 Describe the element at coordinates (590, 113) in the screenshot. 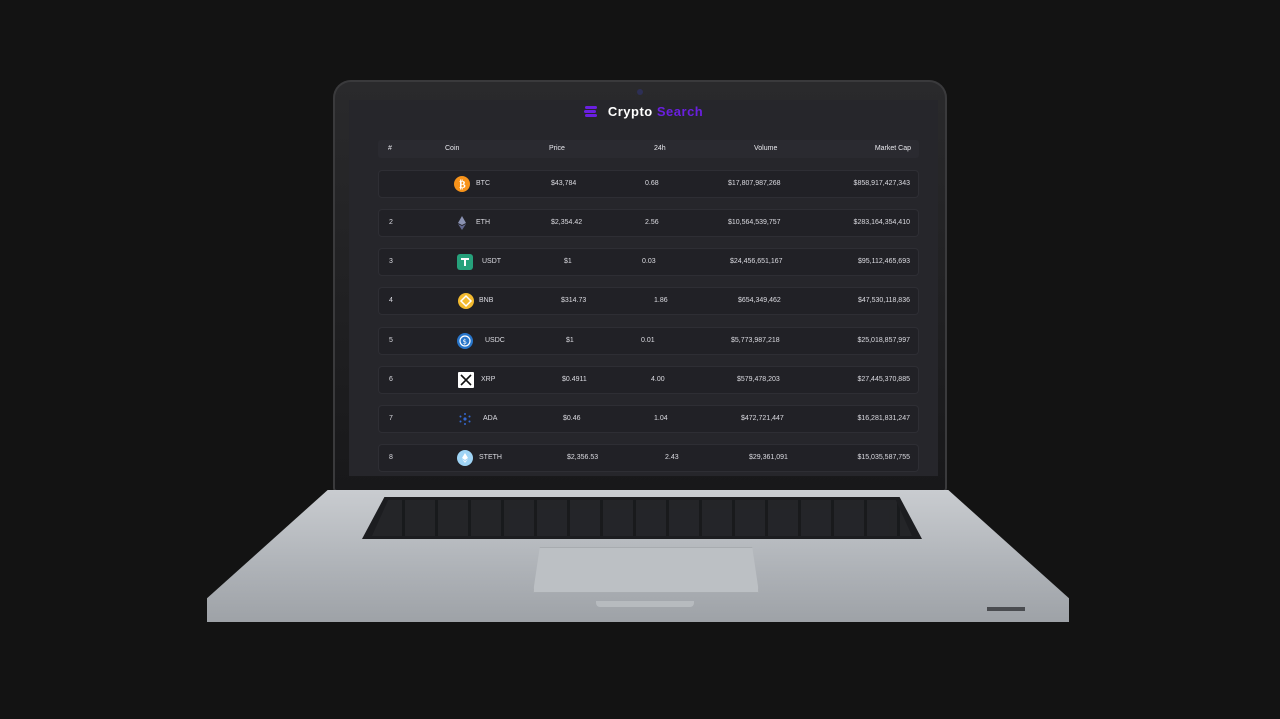

I see `coins-logo-icon` at that location.